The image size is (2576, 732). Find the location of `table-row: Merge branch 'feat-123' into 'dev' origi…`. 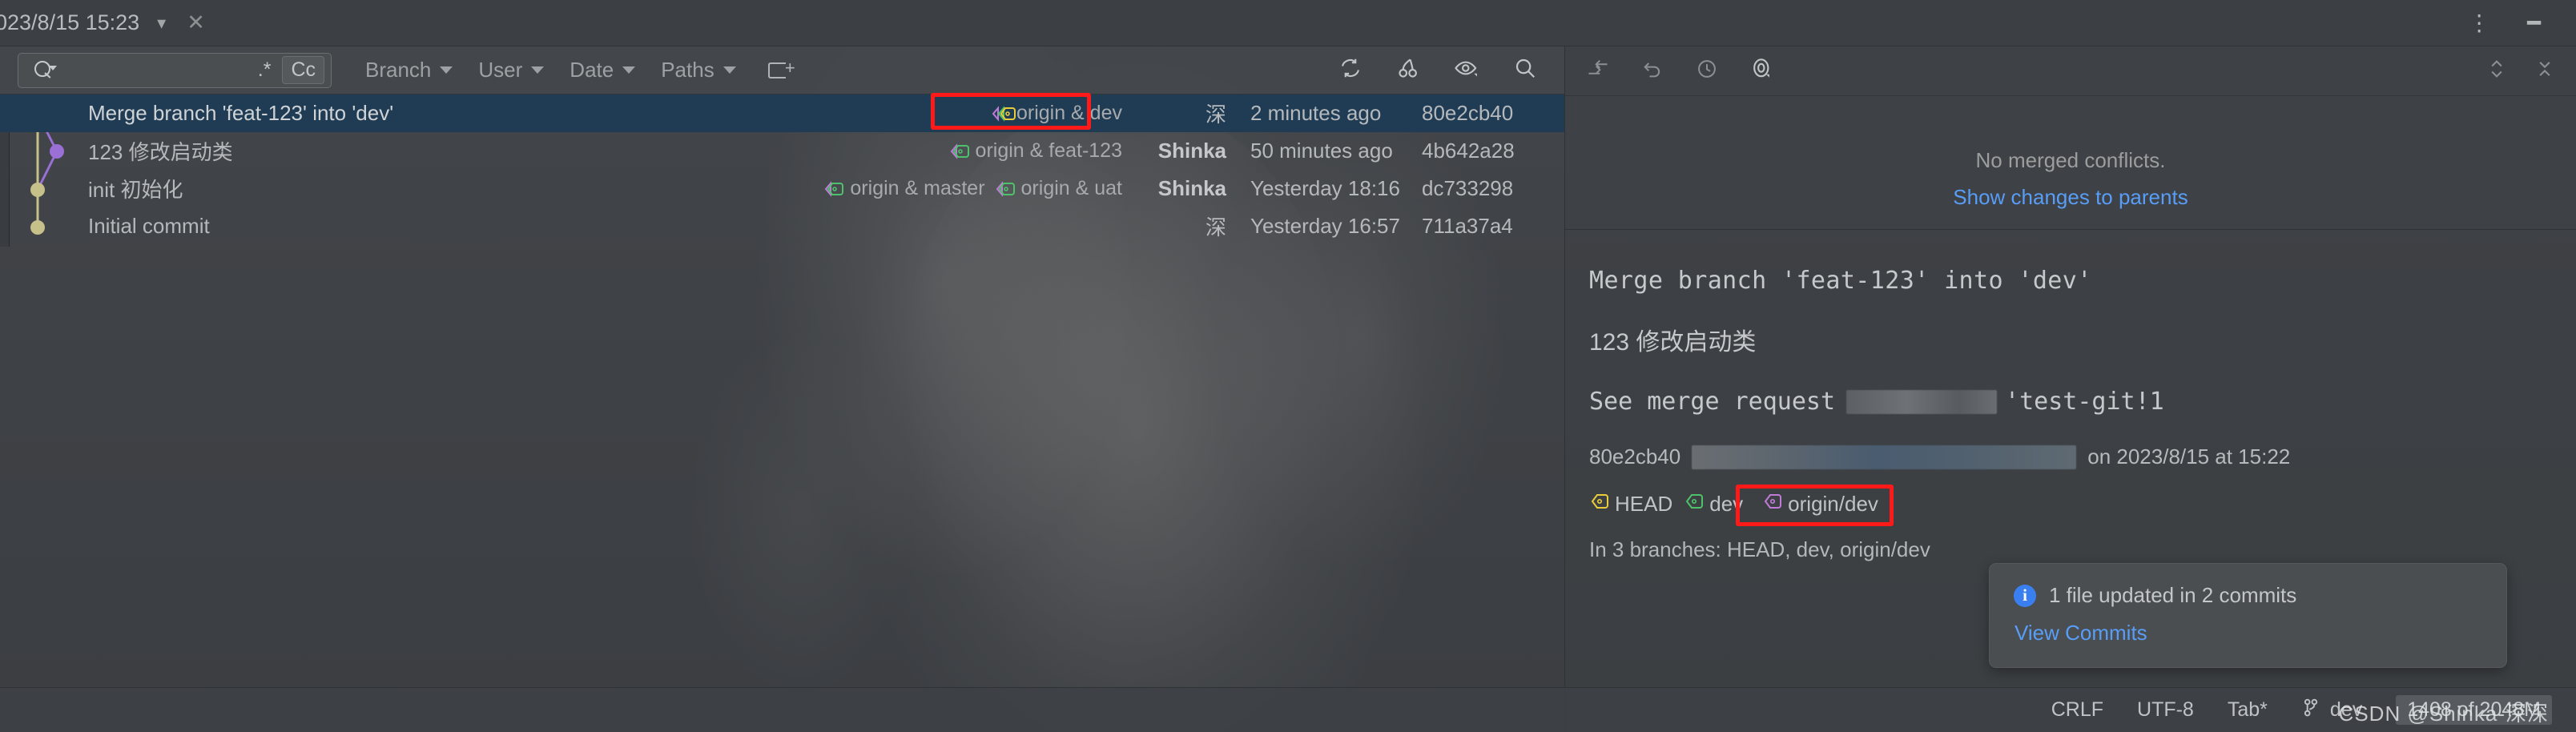

table-row: Merge branch 'feat-123' into 'dev' origi… is located at coordinates (782, 113).